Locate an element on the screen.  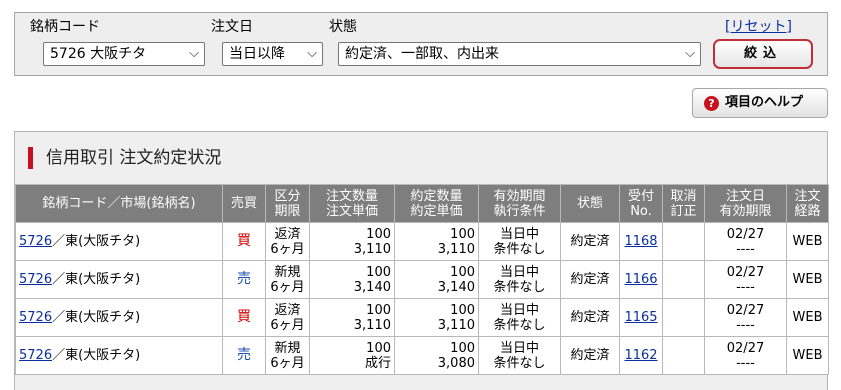
receipt-link: 1166 is located at coordinates (640, 279).